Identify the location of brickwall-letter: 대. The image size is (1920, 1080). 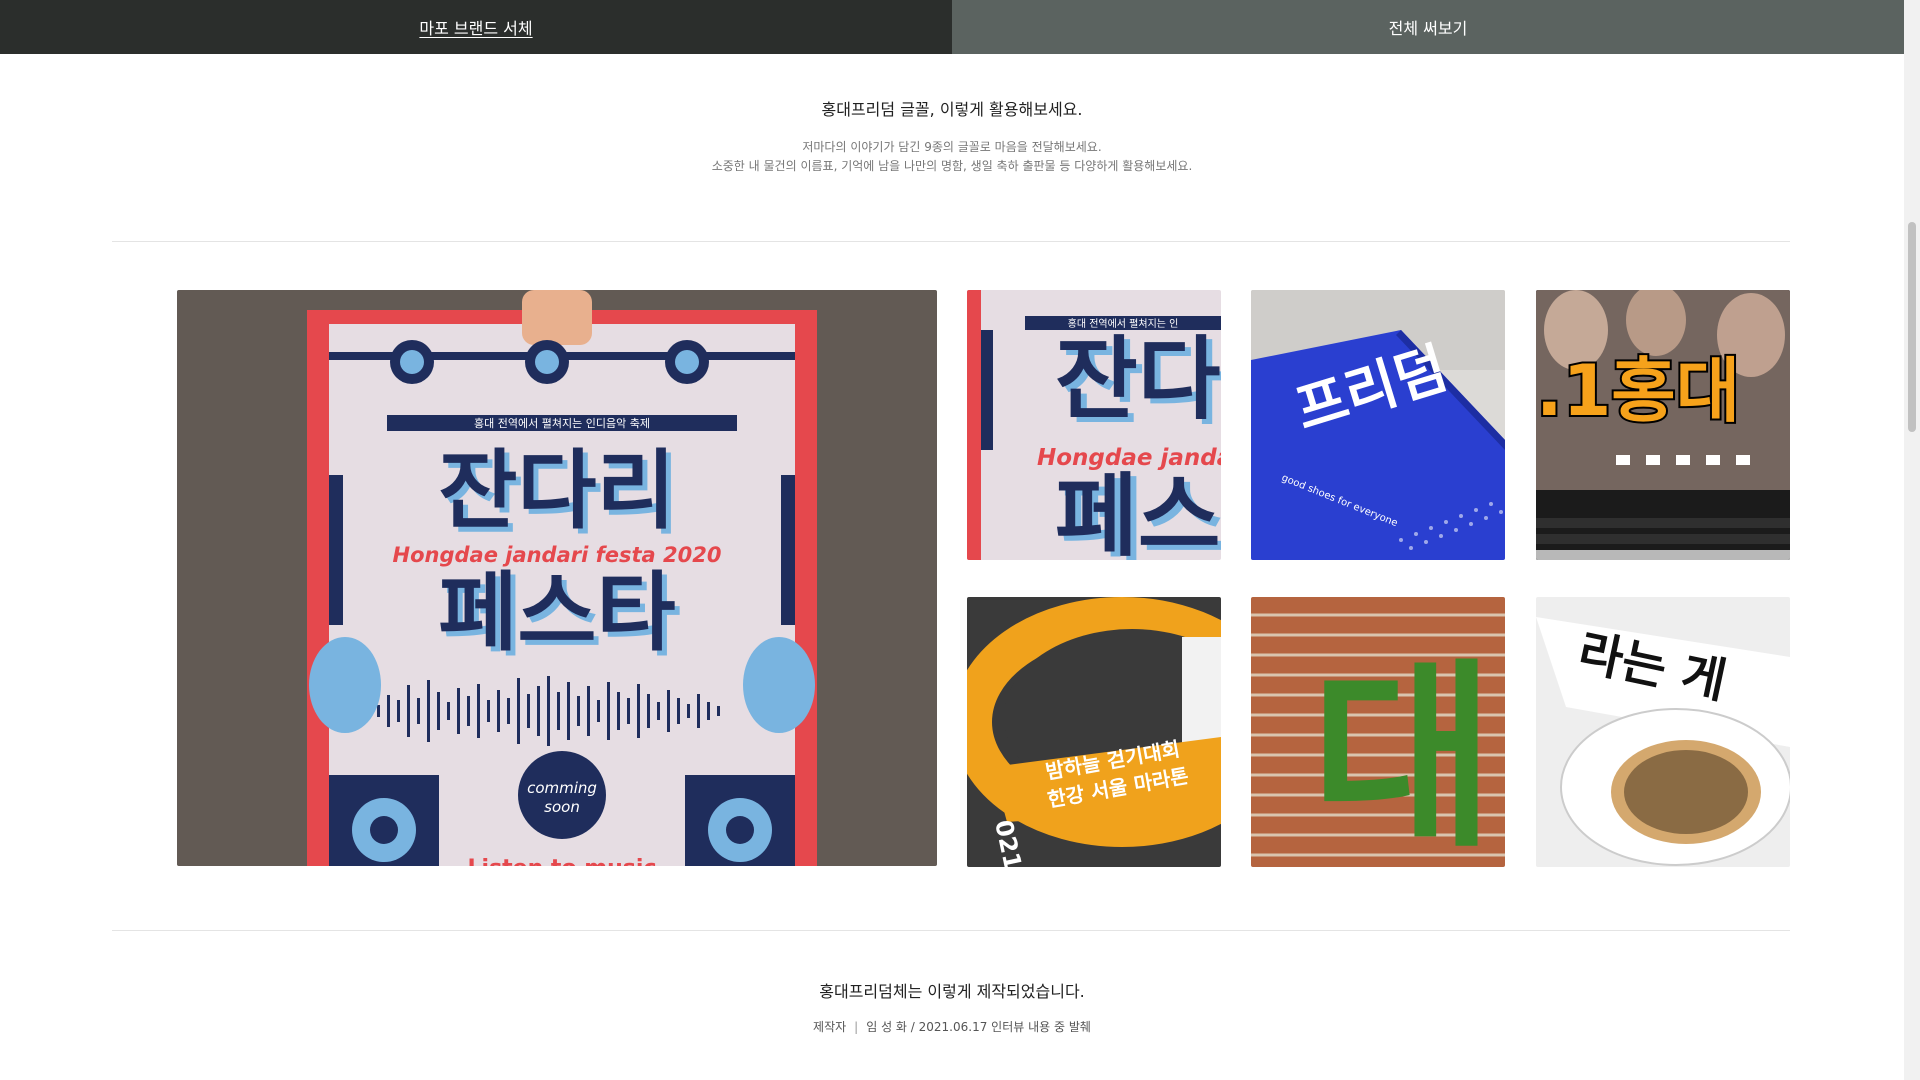
(1403, 754).